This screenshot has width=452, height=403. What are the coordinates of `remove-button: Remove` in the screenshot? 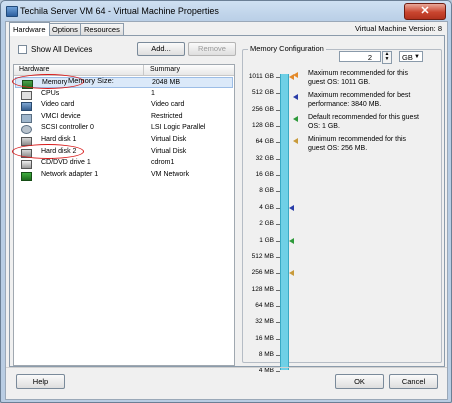 It's located at (212, 49).